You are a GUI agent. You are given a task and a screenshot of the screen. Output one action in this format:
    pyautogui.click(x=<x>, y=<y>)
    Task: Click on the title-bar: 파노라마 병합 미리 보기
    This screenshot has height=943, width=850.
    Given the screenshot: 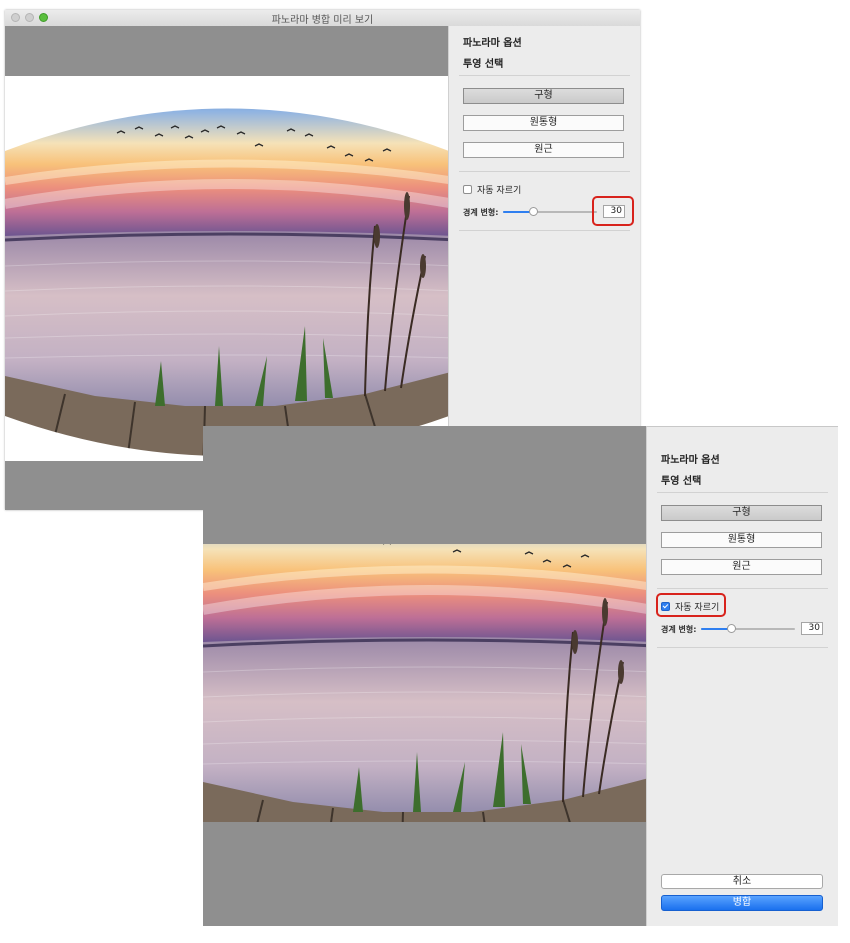 What is the action you would take?
    pyautogui.click(x=322, y=18)
    